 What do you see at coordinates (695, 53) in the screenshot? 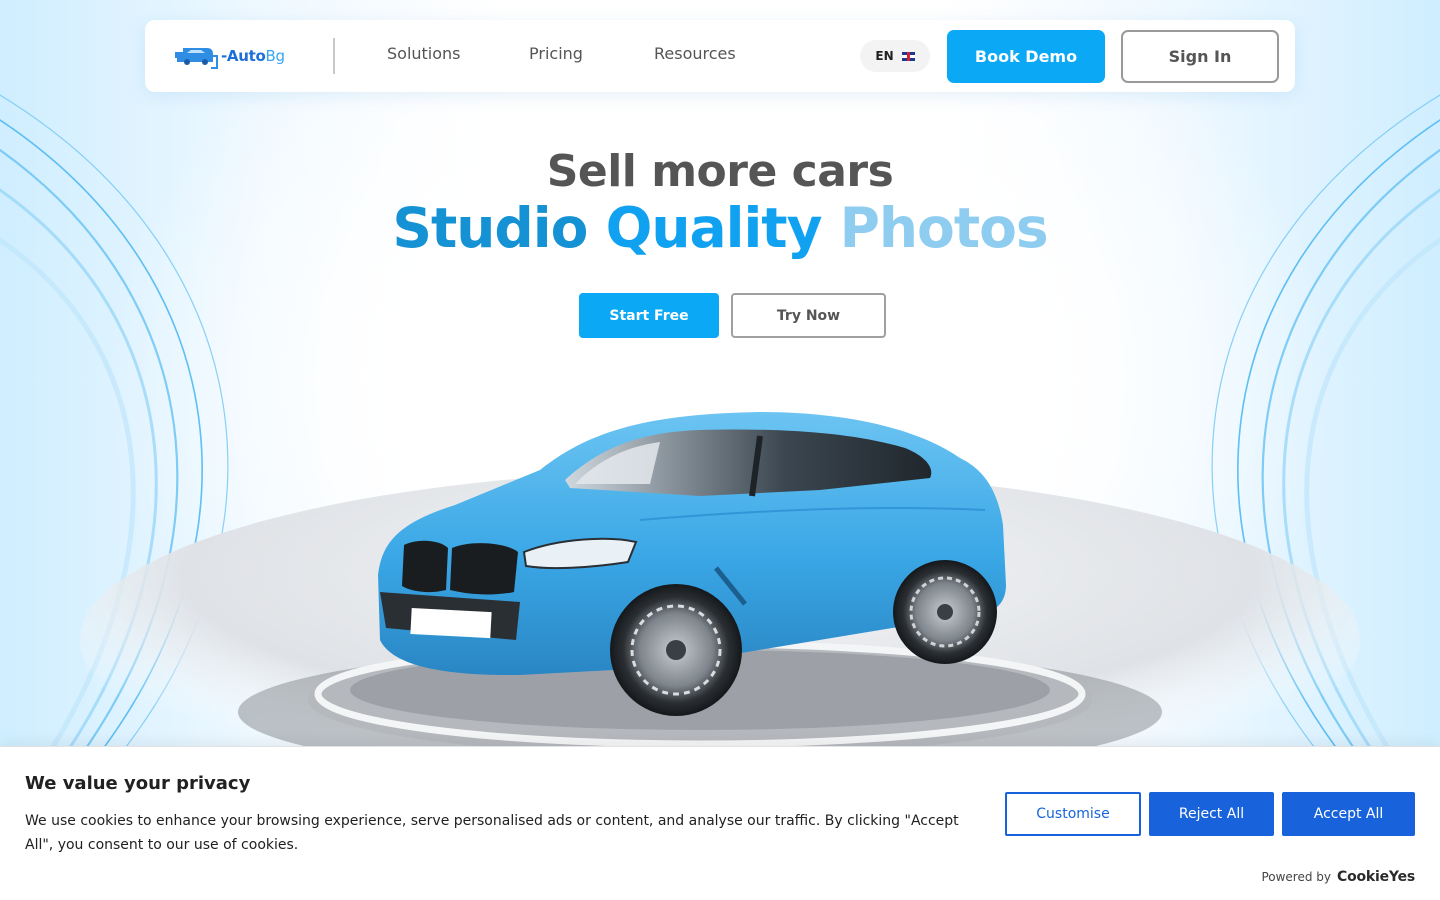
I see `nav-link-resources: Resources` at bounding box center [695, 53].